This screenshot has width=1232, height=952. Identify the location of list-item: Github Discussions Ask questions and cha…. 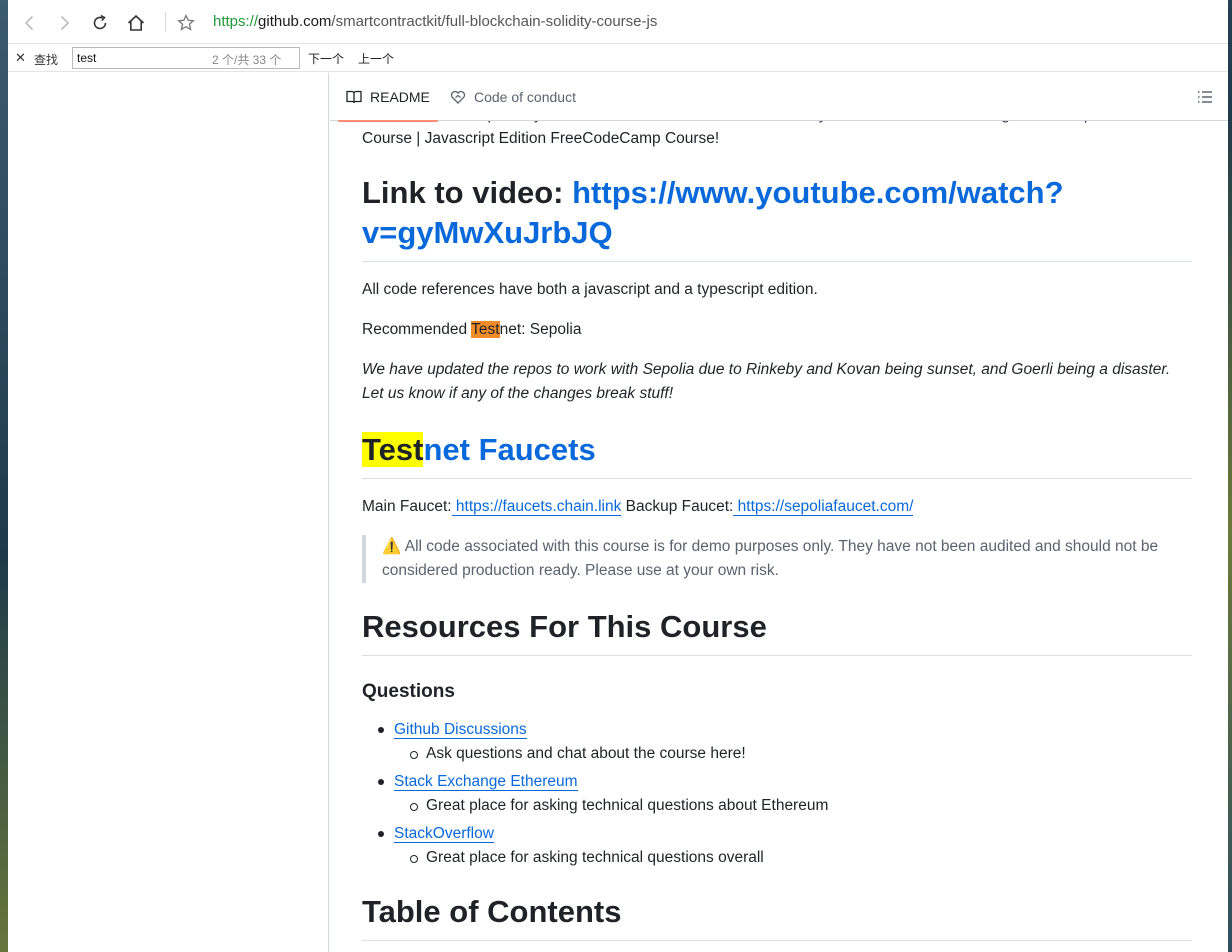
(785, 742).